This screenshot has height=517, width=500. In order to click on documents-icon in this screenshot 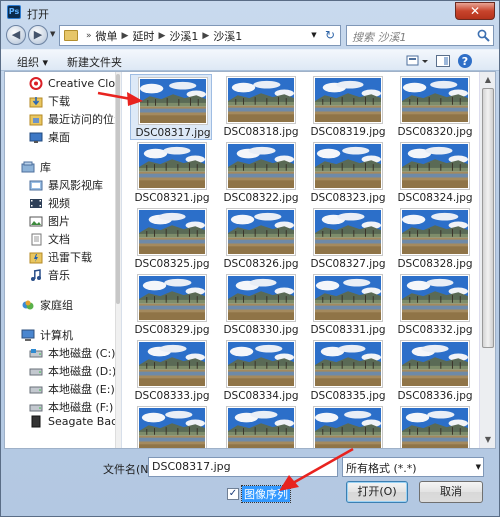, I will do `click(36, 239)`.